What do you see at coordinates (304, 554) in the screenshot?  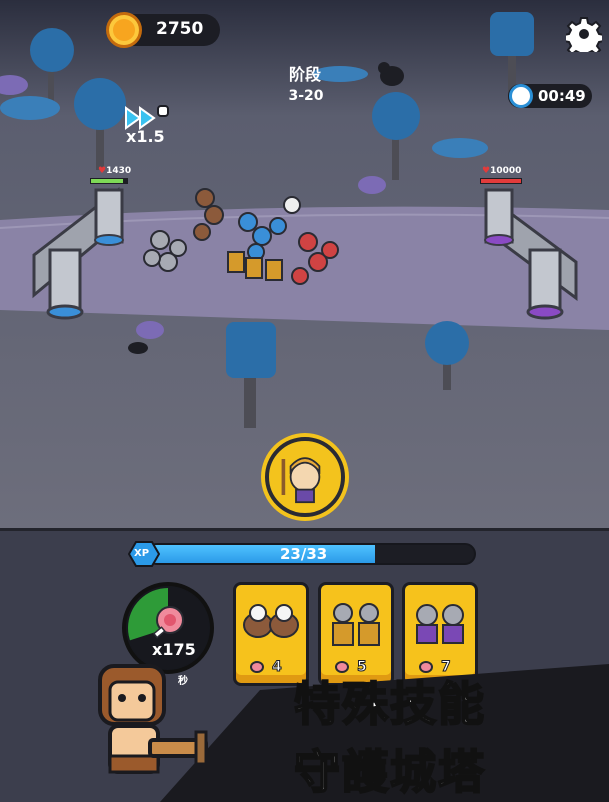 I see `xp-value: 23/33` at bounding box center [304, 554].